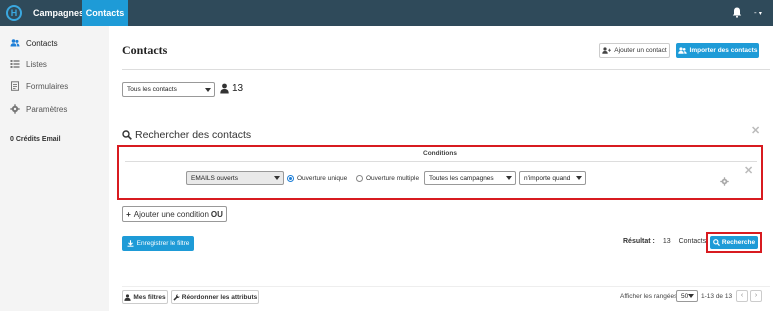  Describe the element at coordinates (42, 43) in the screenshot. I see `sidebar-item-label: Contacts` at that location.